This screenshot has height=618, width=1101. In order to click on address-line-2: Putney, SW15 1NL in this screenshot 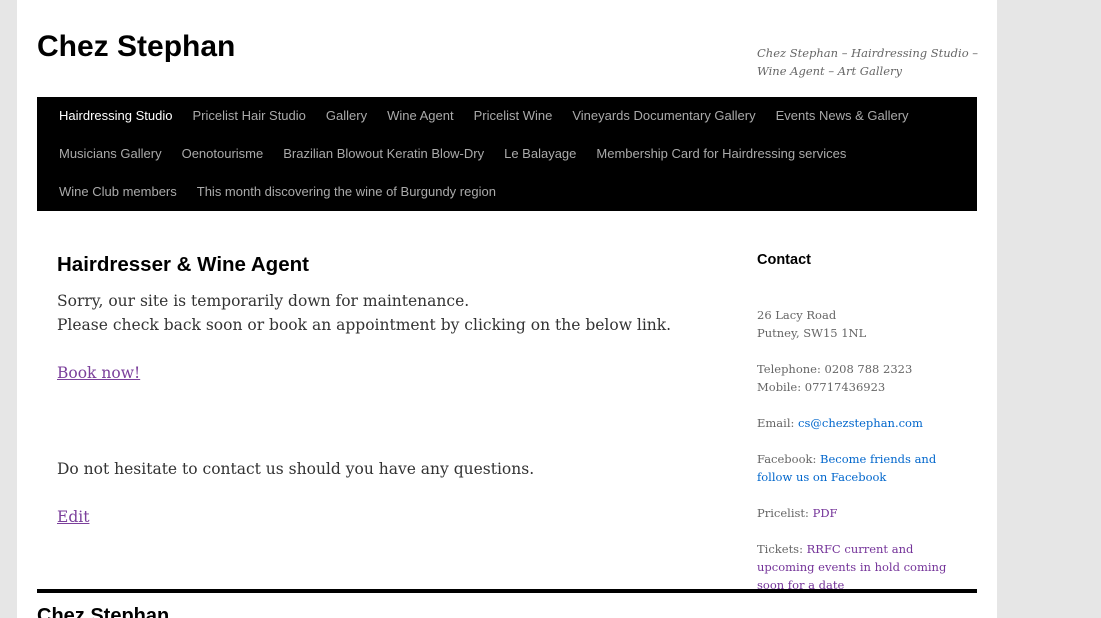, I will do `click(812, 333)`.